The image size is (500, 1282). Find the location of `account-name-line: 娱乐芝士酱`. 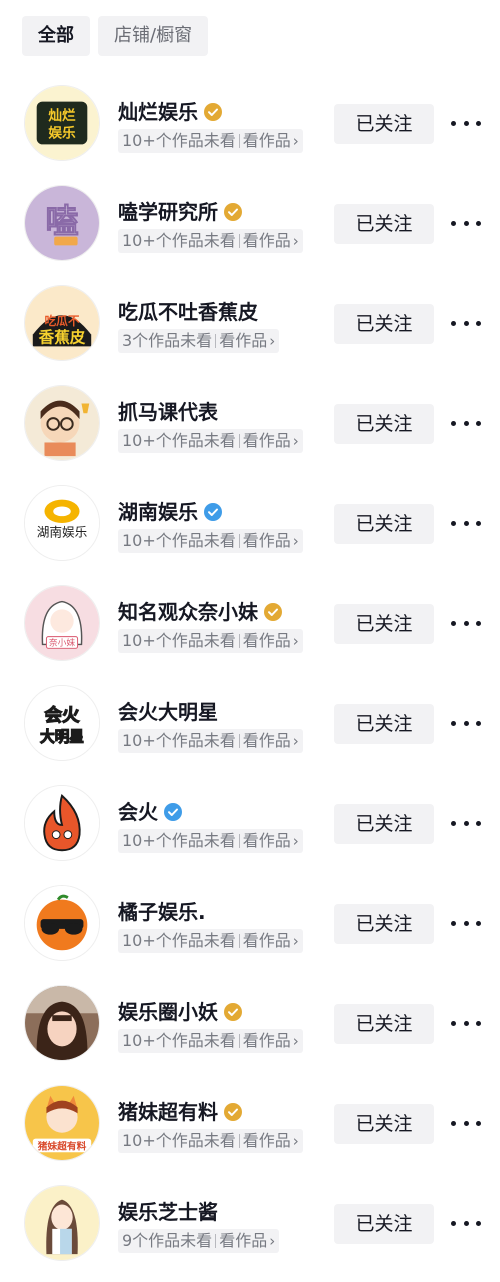

account-name-line: 娱乐芝士酱 is located at coordinates (168, 1210).